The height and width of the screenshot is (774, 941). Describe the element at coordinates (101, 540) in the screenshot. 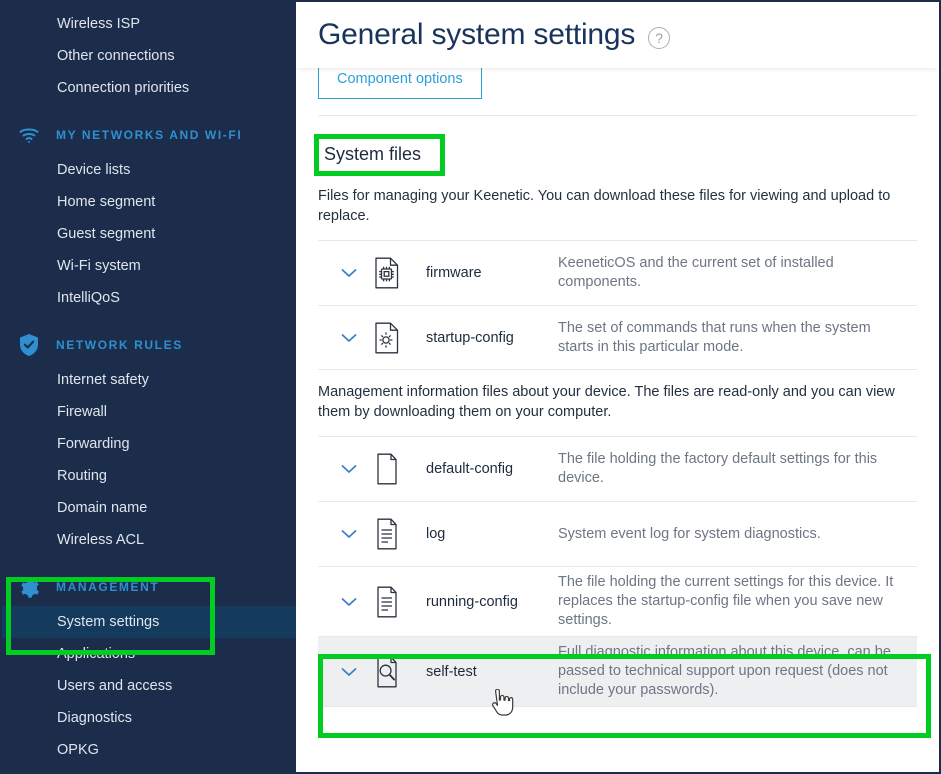

I see `sidebar-item-label: Wireless ACL` at that location.